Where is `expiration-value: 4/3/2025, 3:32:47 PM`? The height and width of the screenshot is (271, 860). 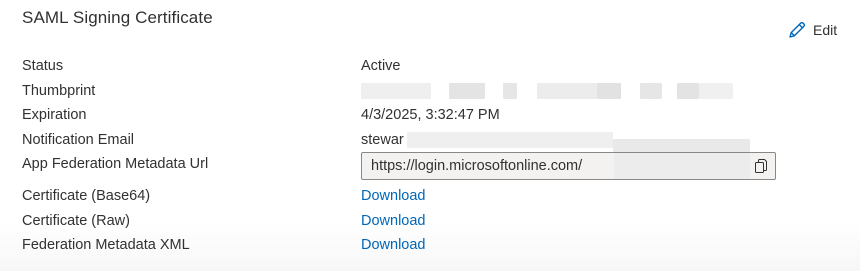 expiration-value: 4/3/2025, 3:32:47 PM is located at coordinates (430, 115).